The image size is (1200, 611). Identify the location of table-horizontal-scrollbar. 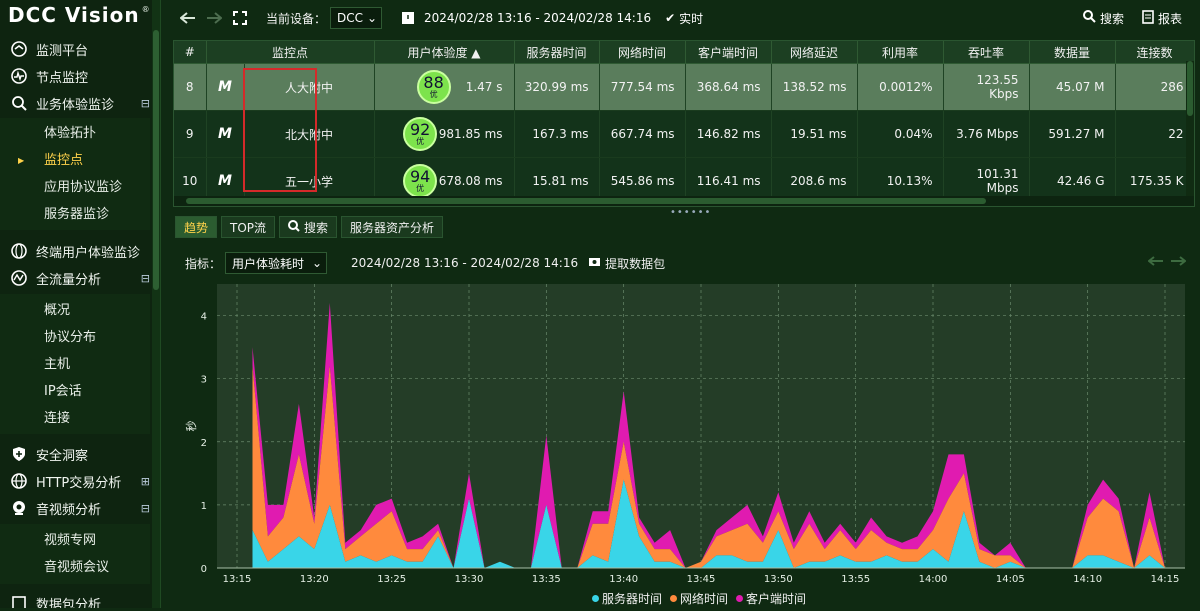
(684, 201).